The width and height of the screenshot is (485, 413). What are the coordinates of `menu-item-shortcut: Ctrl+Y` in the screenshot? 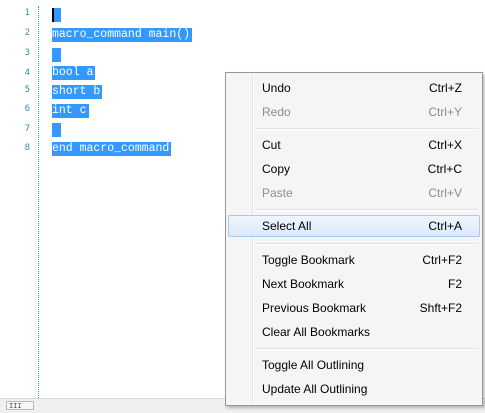 It's located at (445, 112).